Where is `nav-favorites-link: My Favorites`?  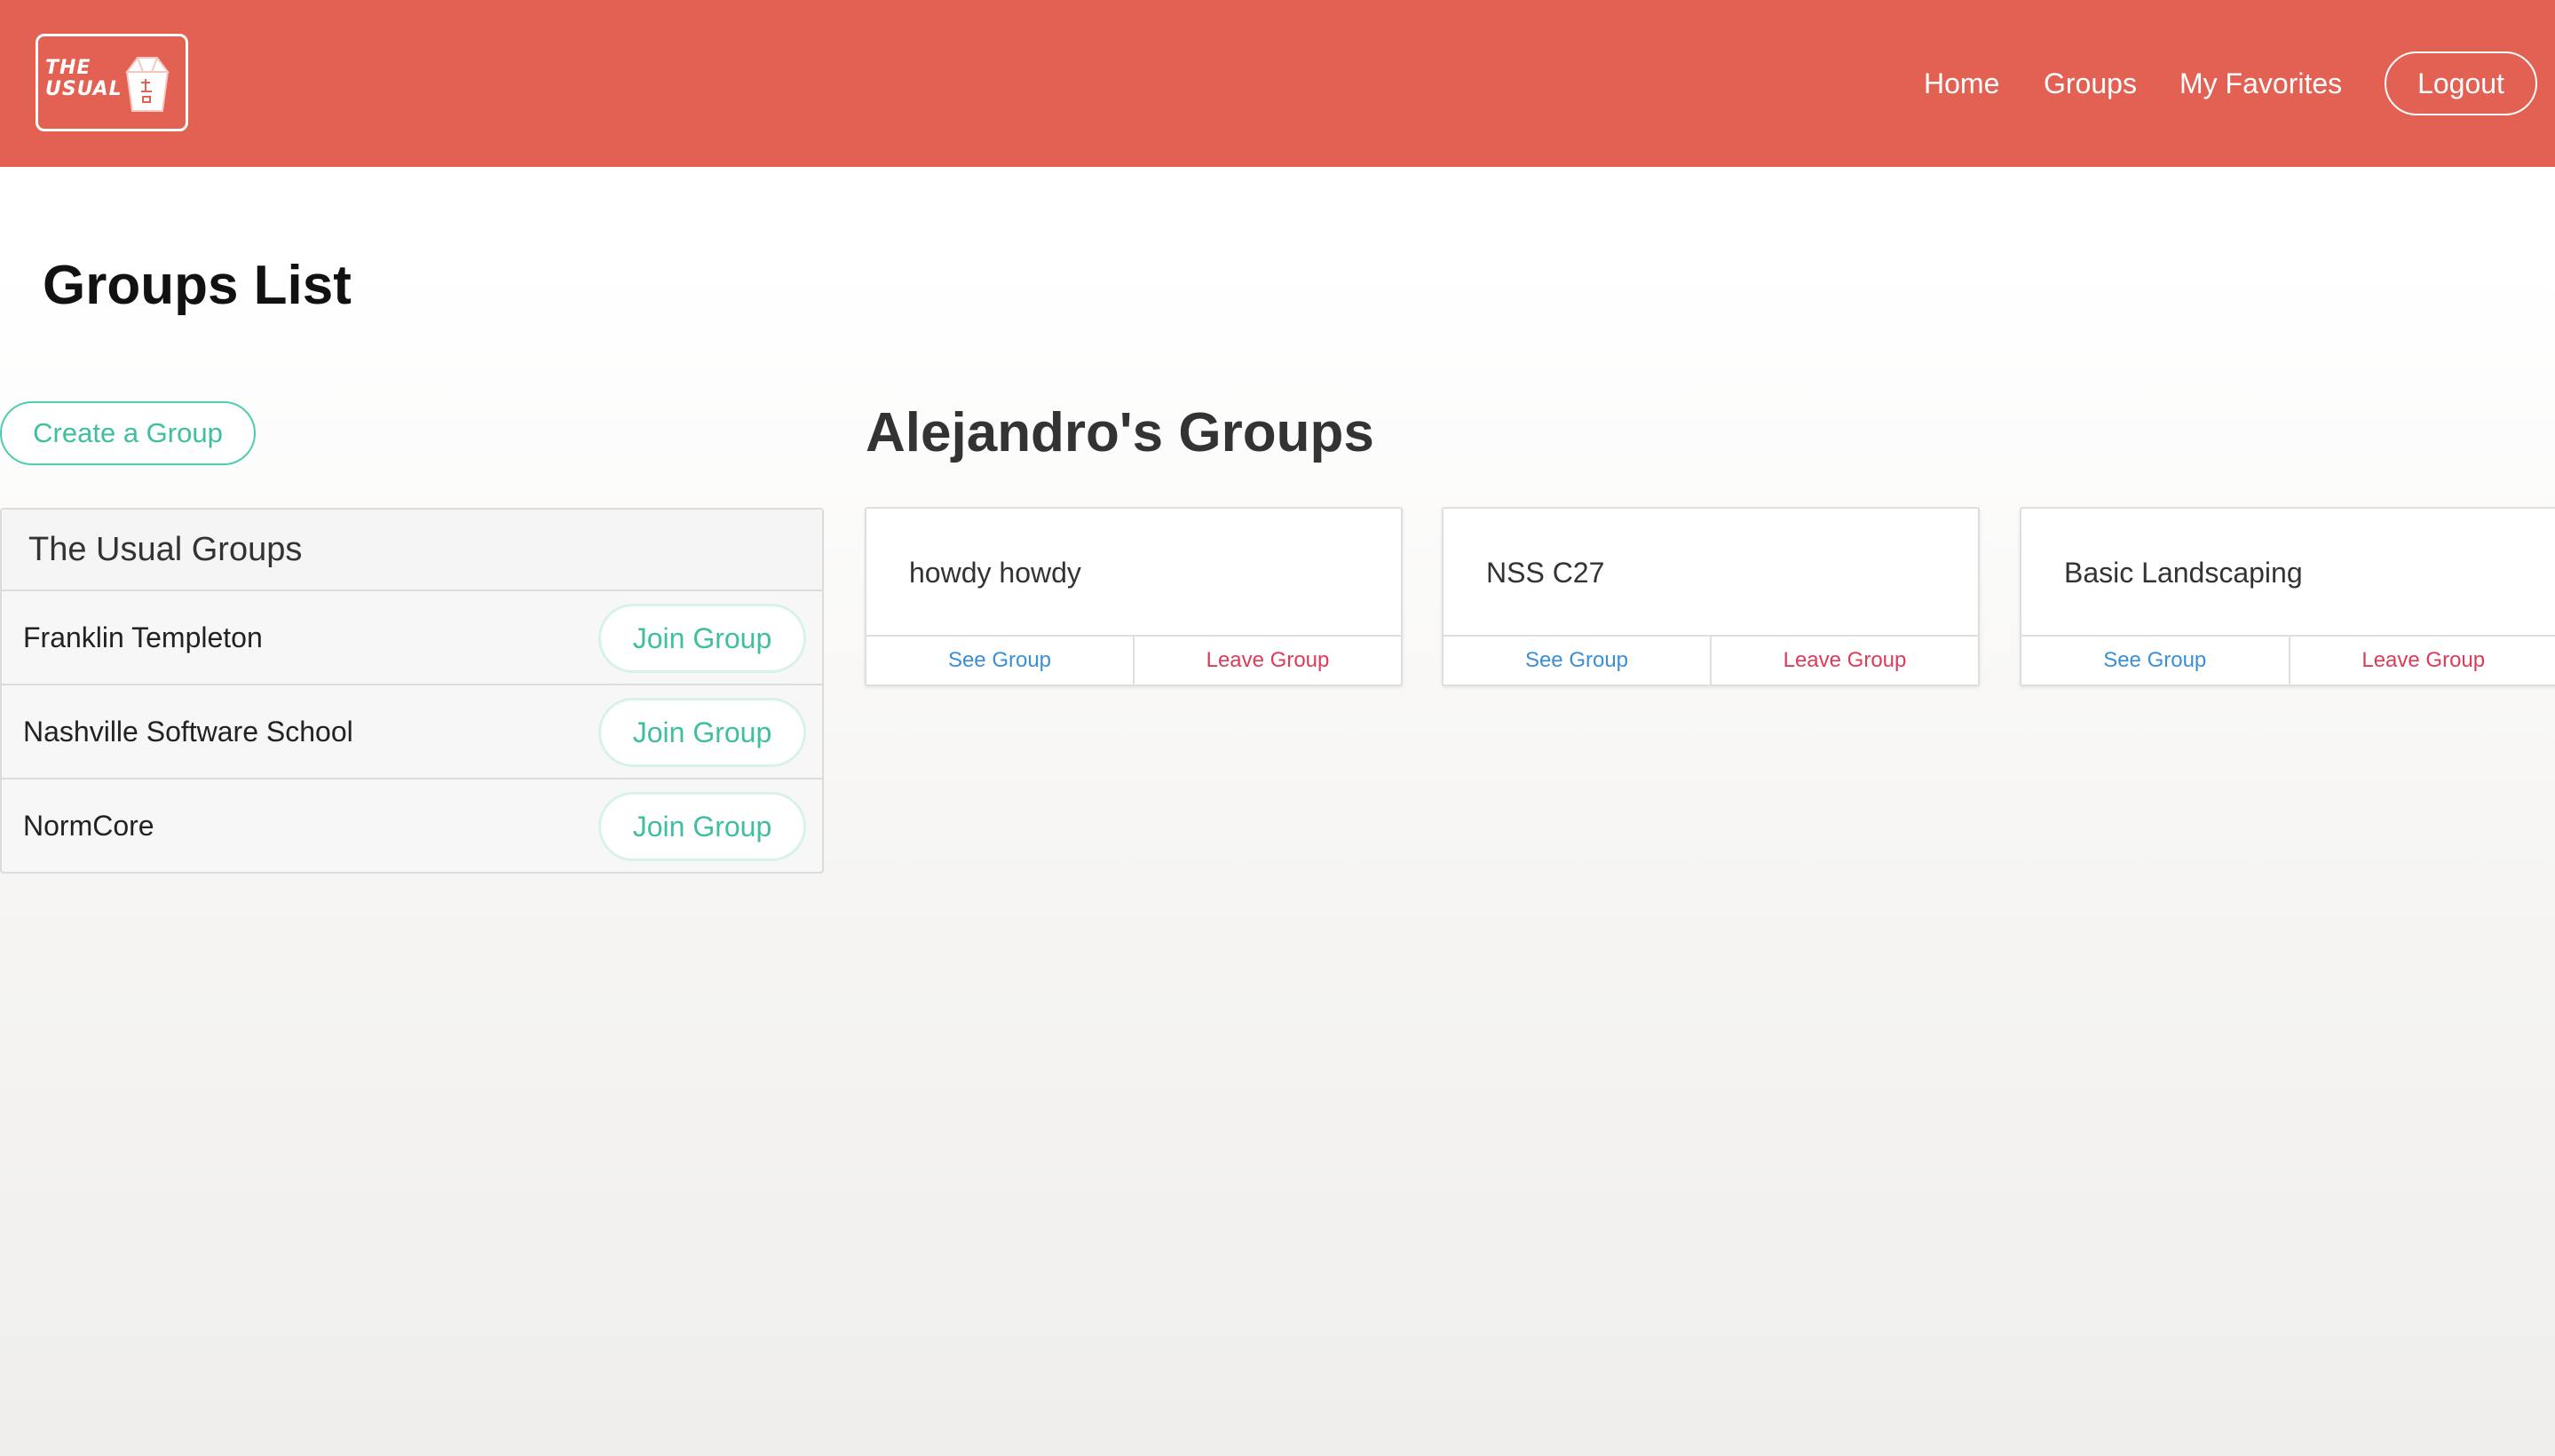
nav-favorites-link: My Favorites is located at coordinates (2260, 83).